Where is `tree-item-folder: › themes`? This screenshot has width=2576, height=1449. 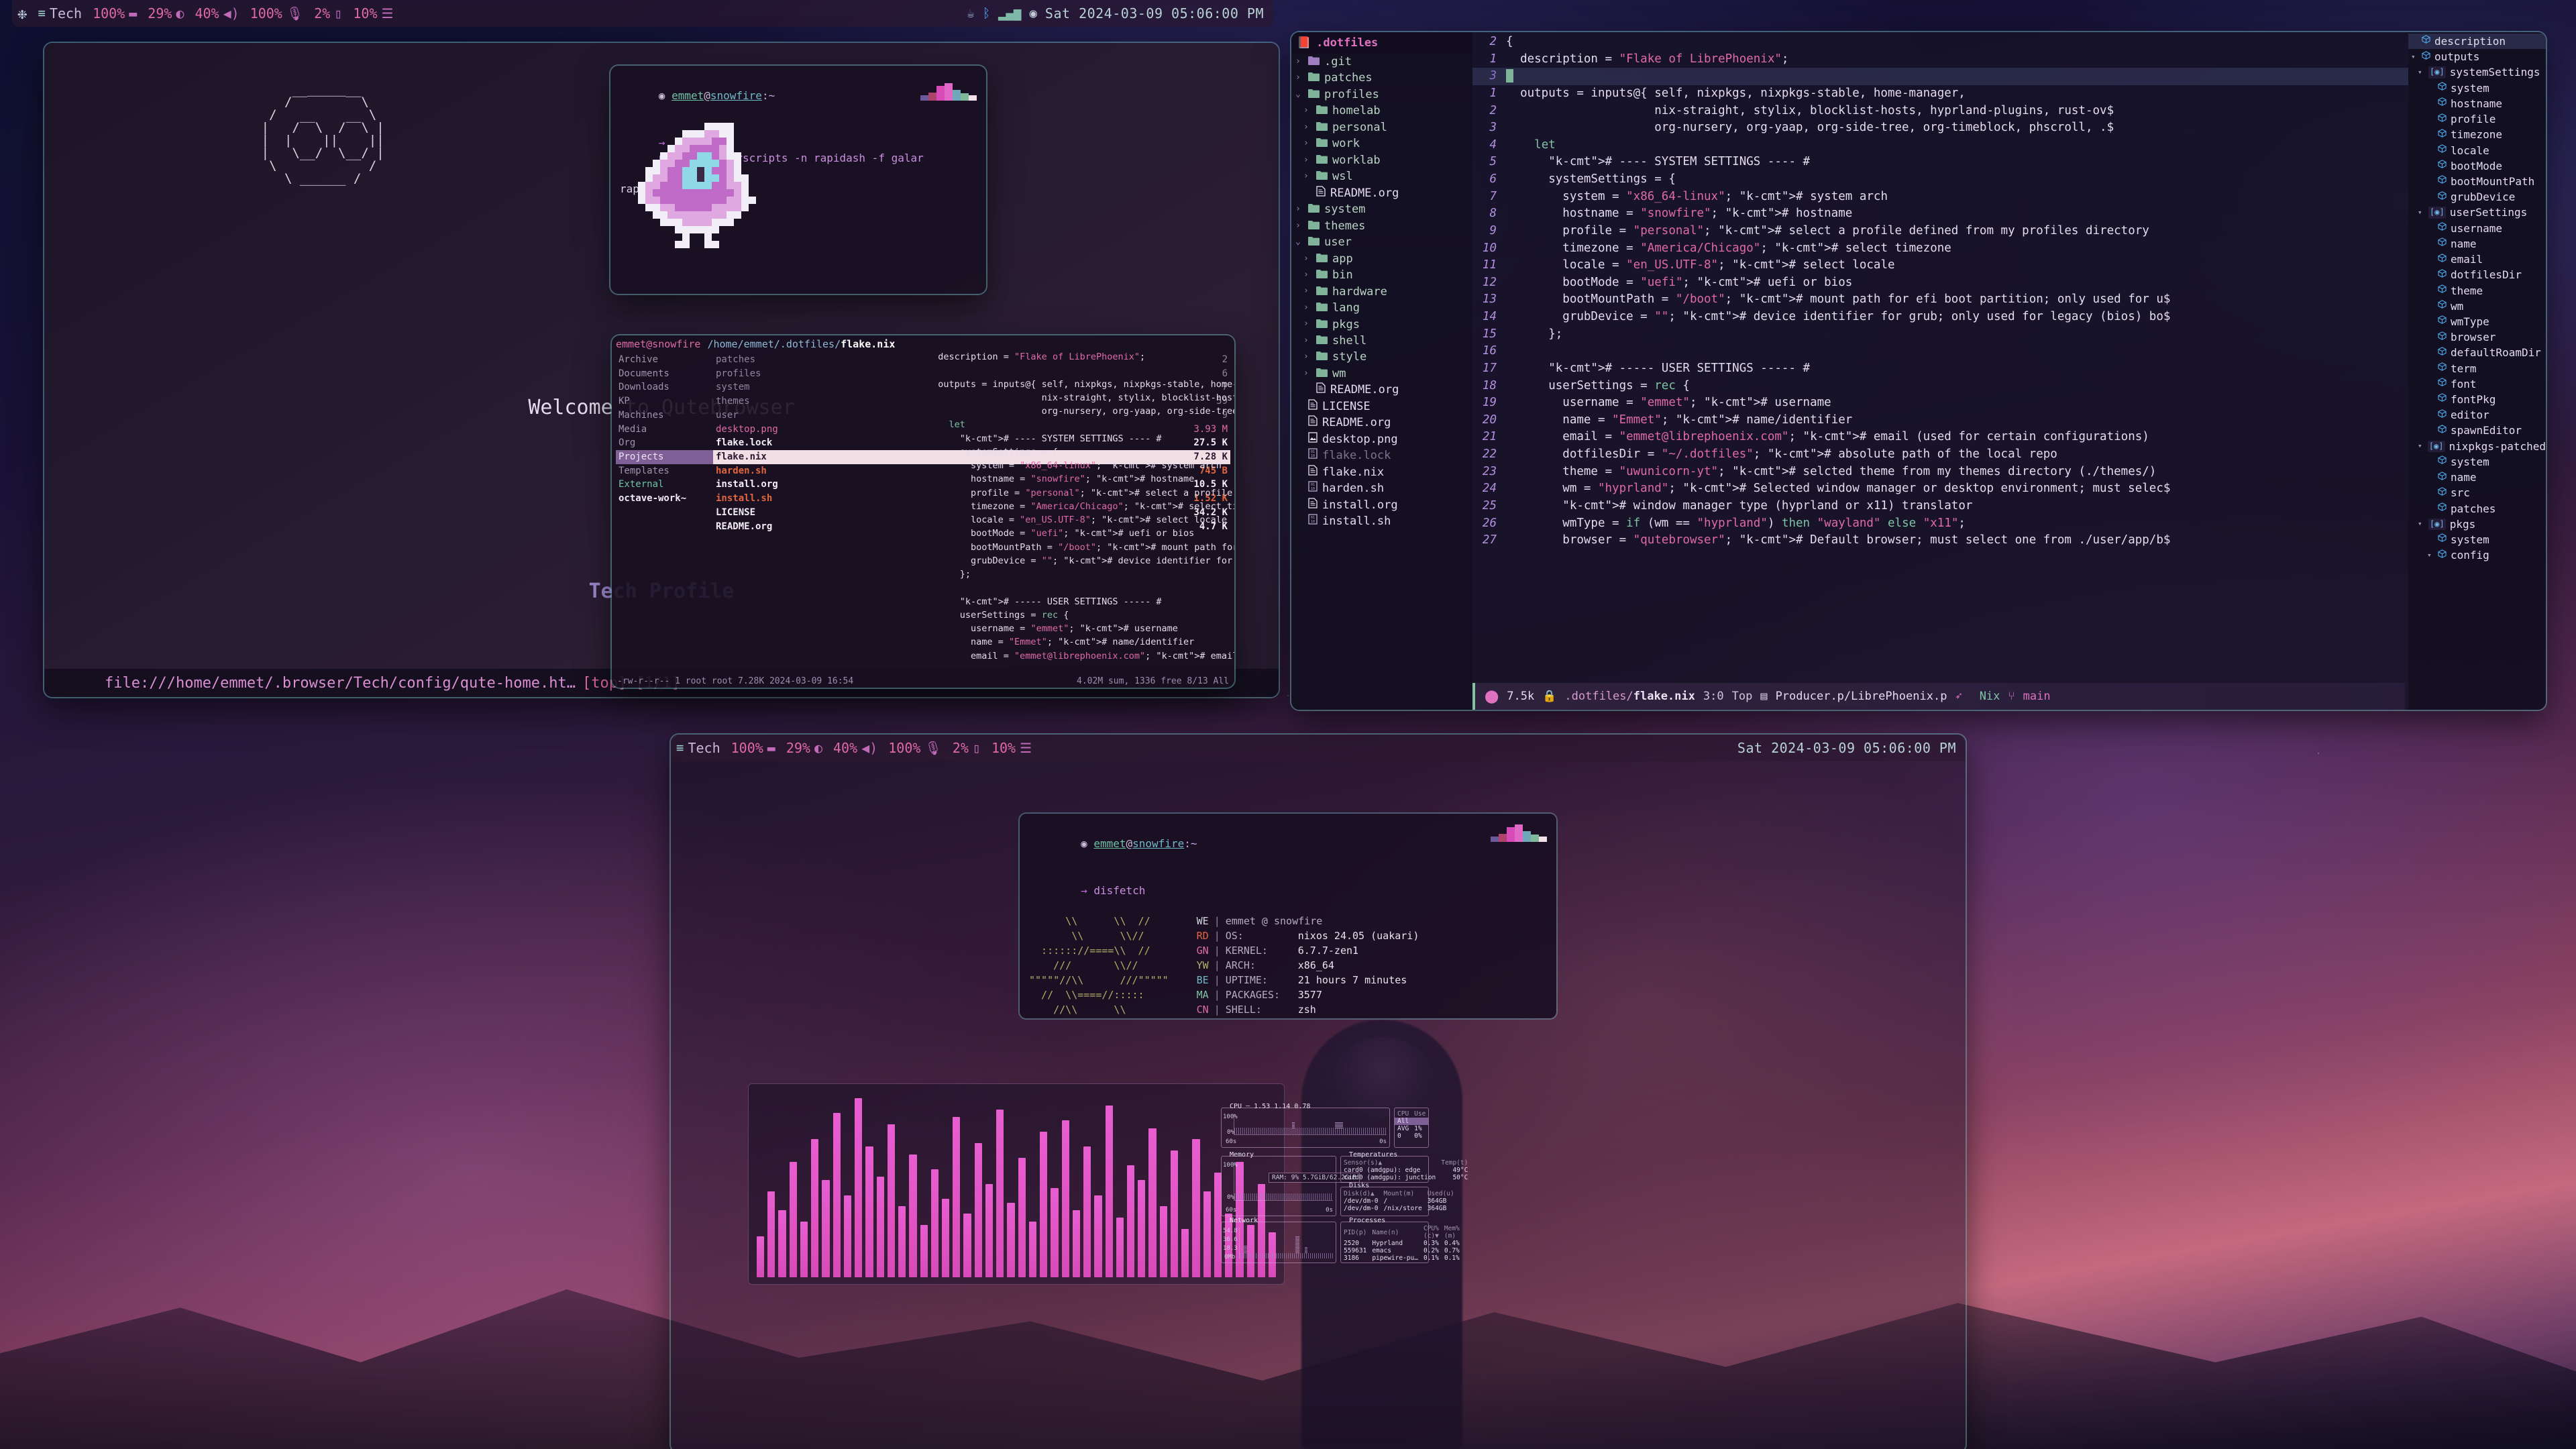 tree-item-folder: › themes is located at coordinates (1381, 226).